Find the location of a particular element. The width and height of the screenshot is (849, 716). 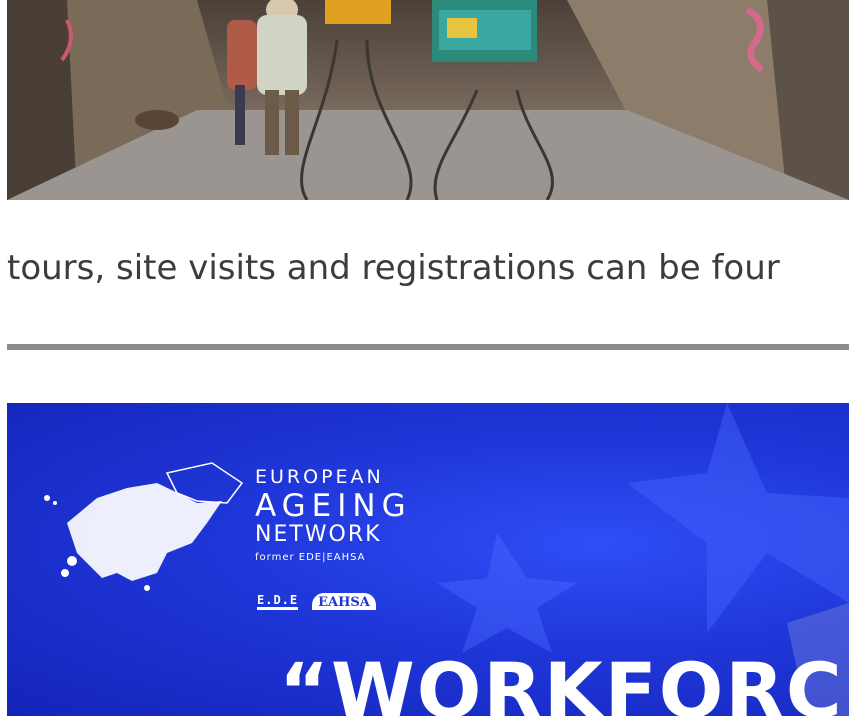

organization-name: EUROPEAN AGEING NETWORK former EDE|EAHSA is located at coordinates (333, 516).